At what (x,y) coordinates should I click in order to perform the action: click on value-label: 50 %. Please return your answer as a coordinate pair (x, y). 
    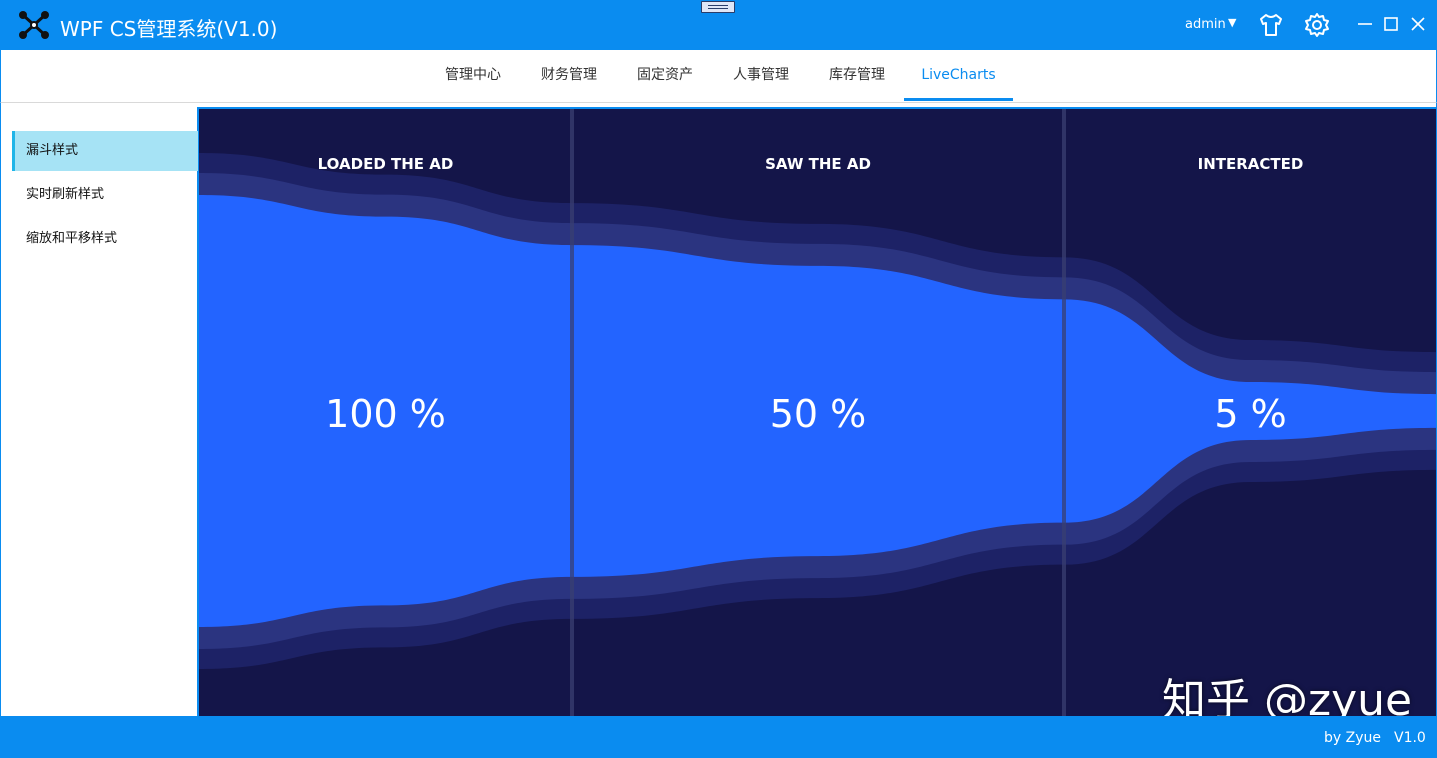
    Looking at the image, I should click on (818, 414).